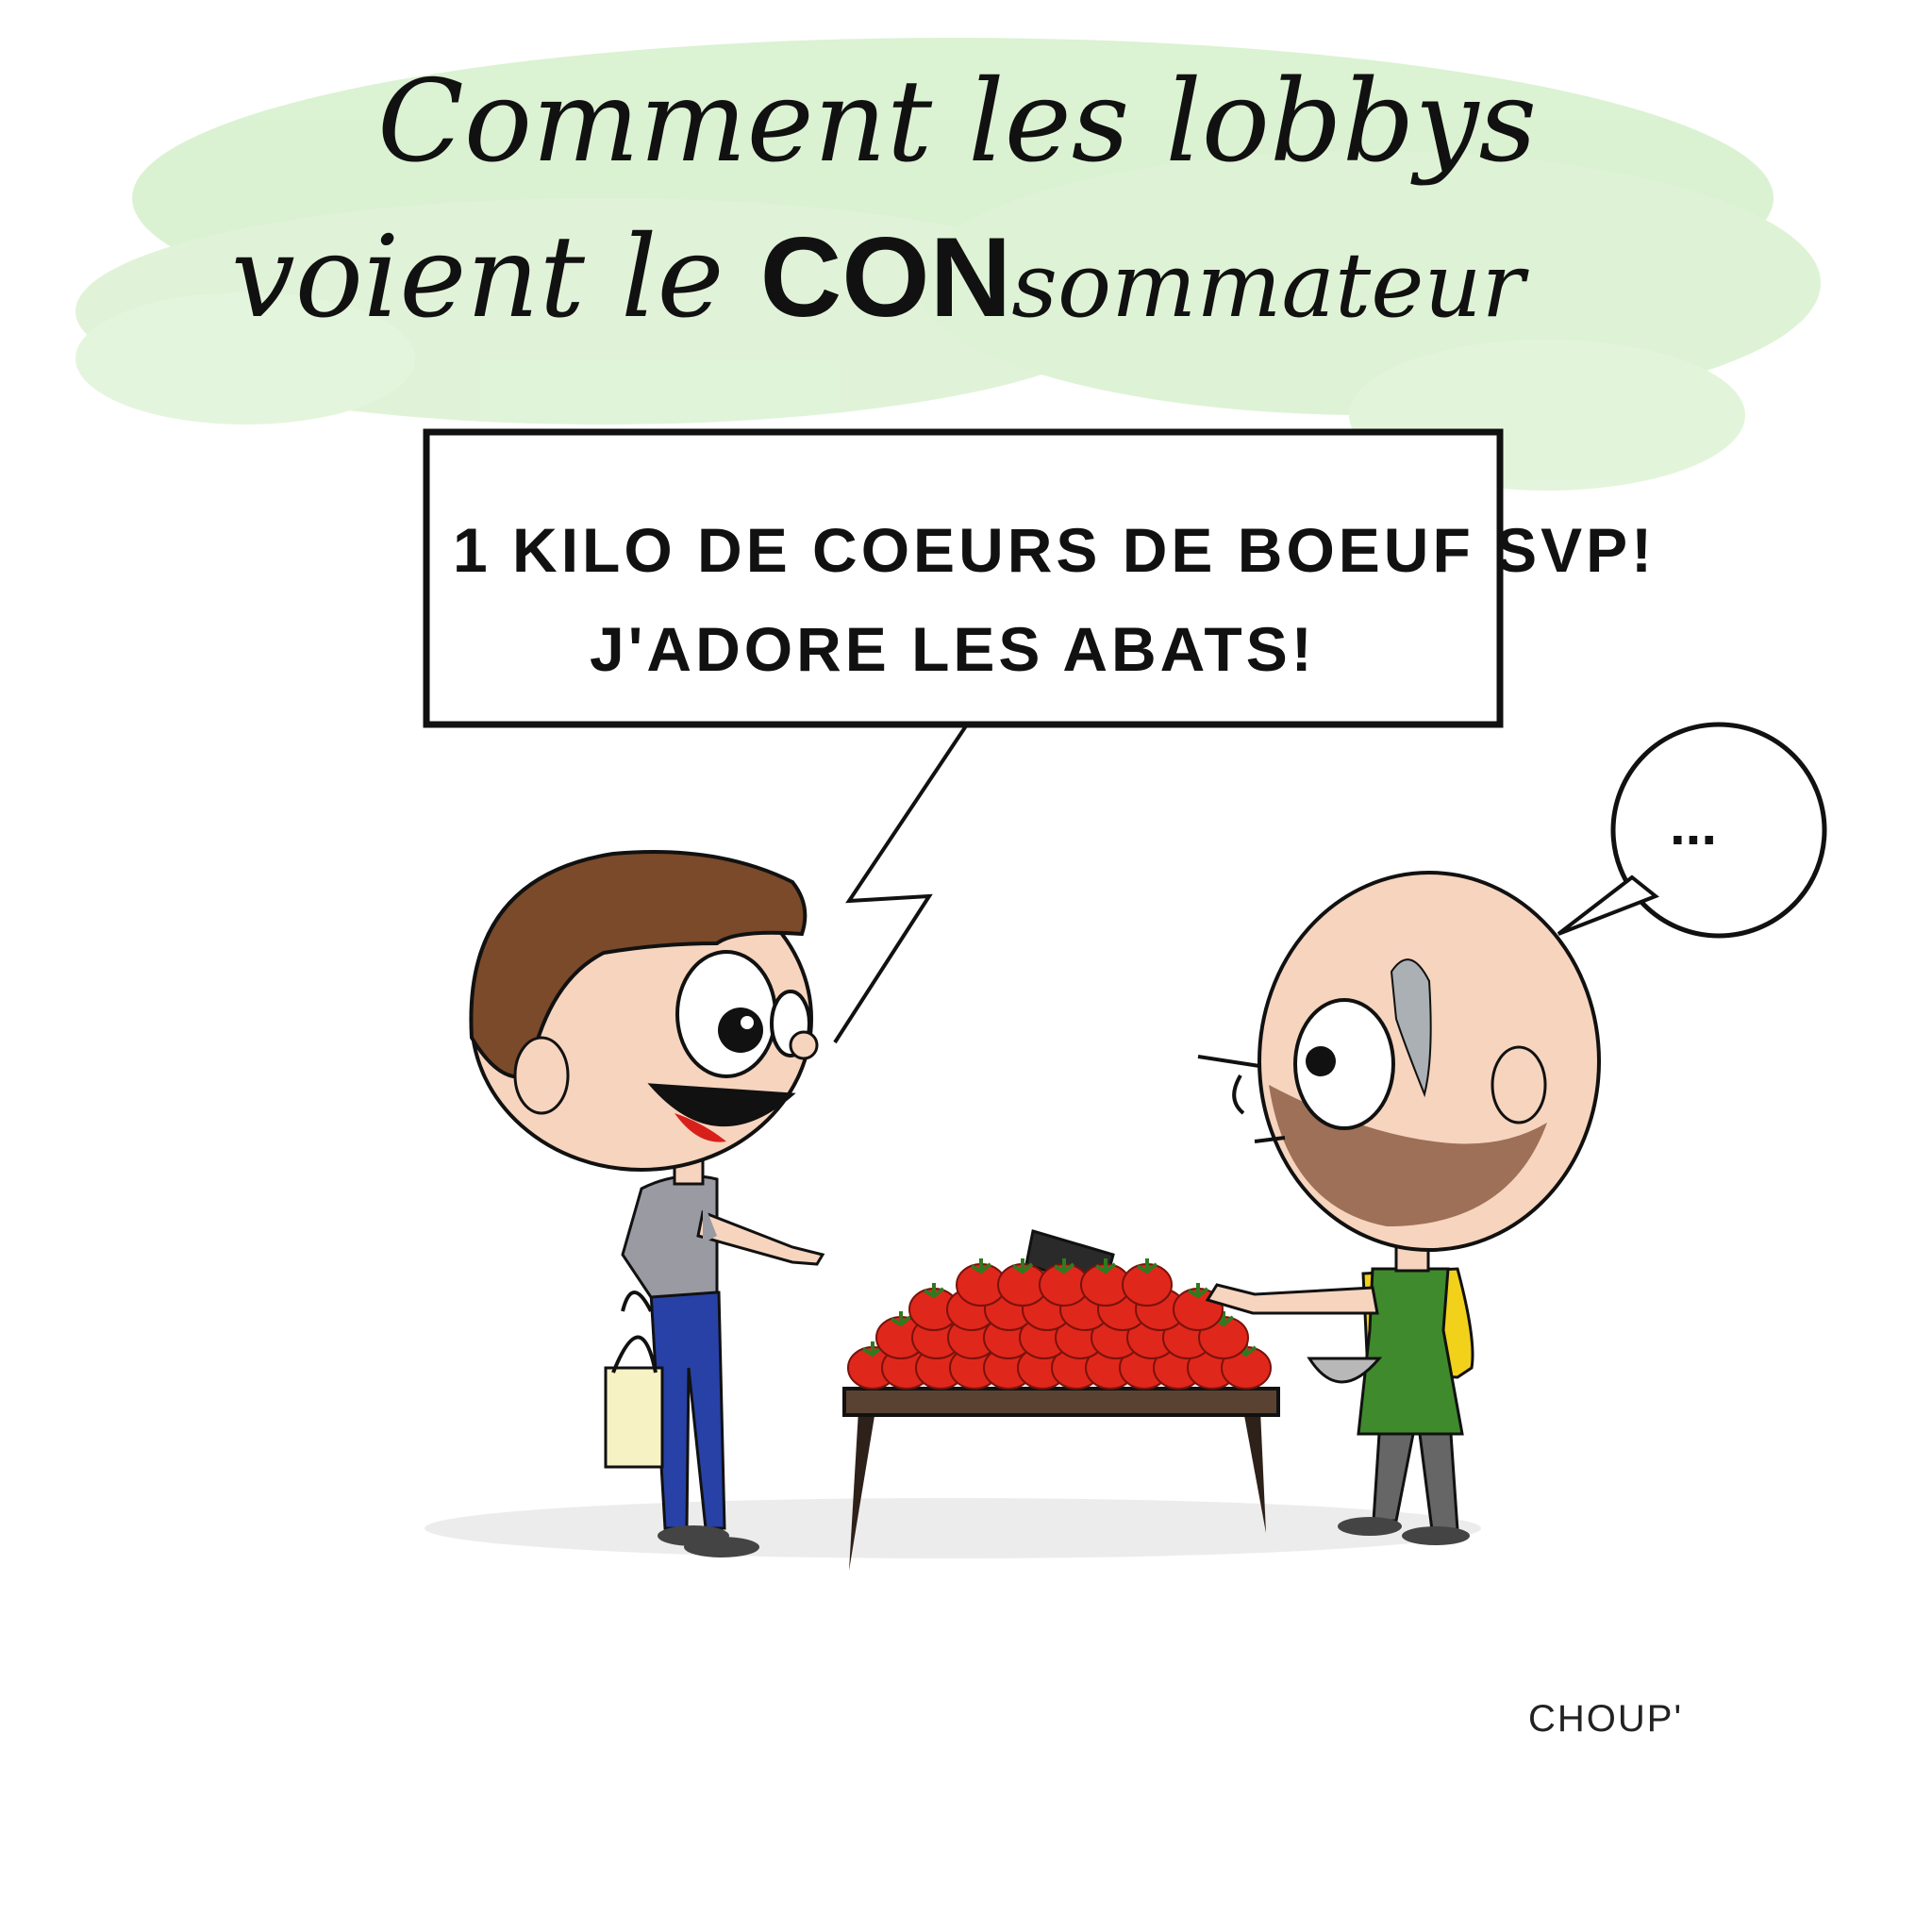 The height and width of the screenshot is (1932, 1932). What do you see at coordinates (1059, 1324) in the screenshot?
I see `tomato-pile` at bounding box center [1059, 1324].